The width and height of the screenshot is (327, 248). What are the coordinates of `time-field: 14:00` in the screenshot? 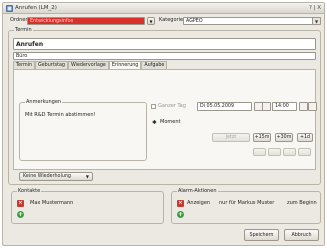 It's located at (284, 106).